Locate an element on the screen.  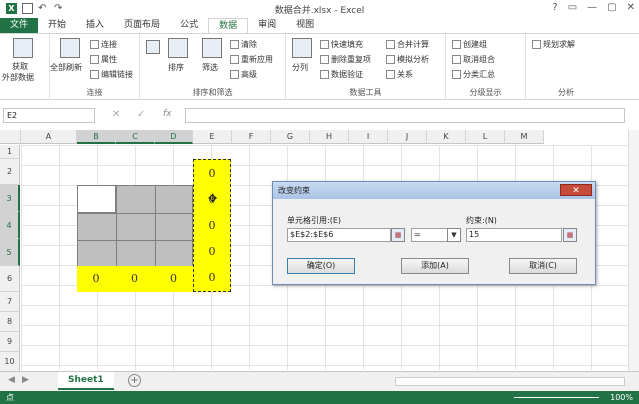
cancel-button: 取消(C) is located at coordinates (543, 266).